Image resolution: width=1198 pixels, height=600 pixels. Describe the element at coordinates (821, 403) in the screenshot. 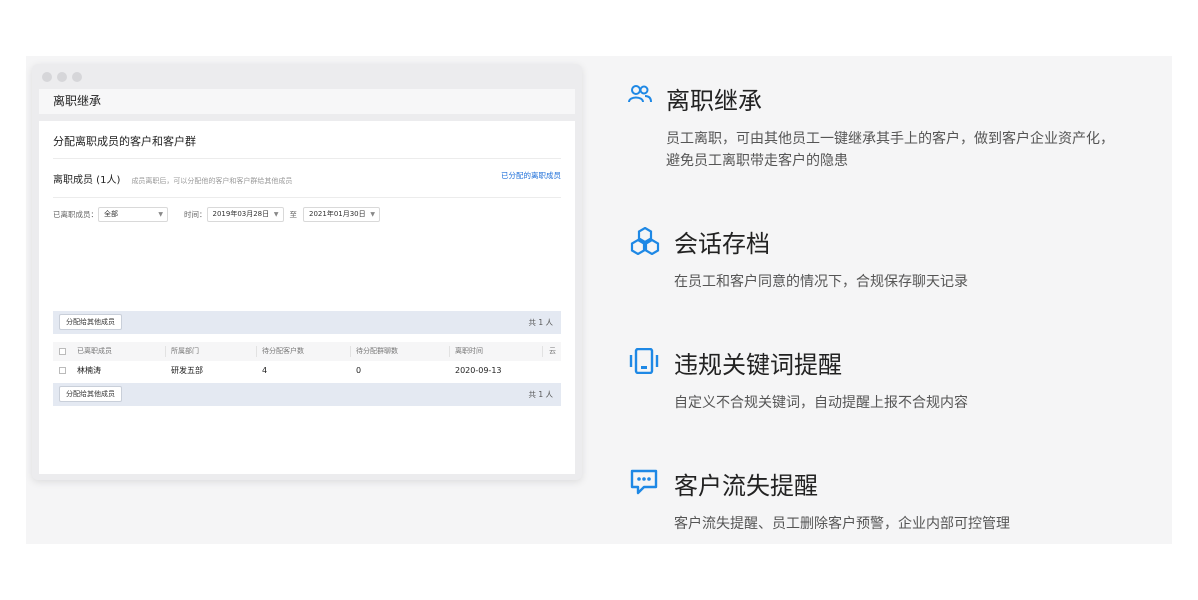

I see `feature-desc-line-1: 自定义不合规关键词，自动提醒上报不合规内容` at that location.